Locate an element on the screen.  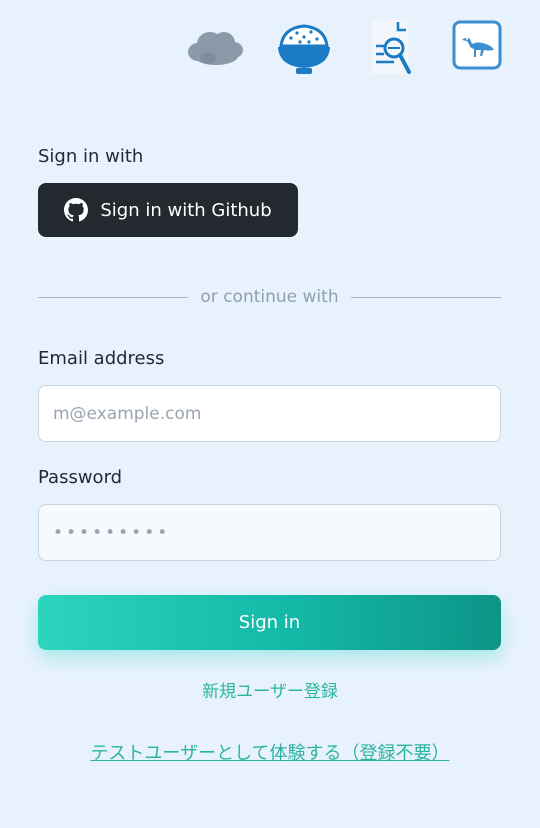
github-button-label: Sign in with Github is located at coordinates (186, 210).